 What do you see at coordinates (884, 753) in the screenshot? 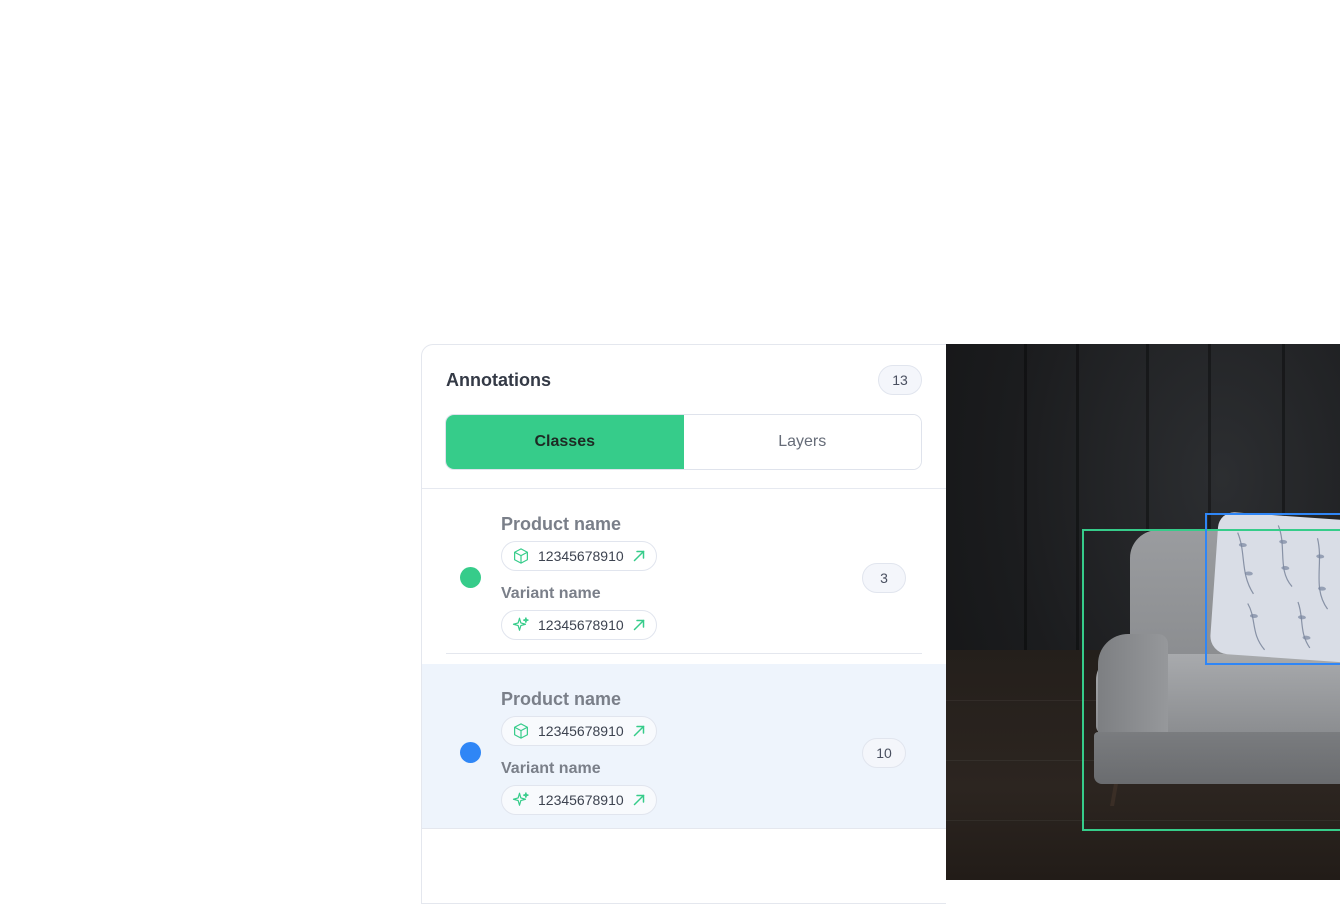
I see `class-count-badge: 10` at bounding box center [884, 753].